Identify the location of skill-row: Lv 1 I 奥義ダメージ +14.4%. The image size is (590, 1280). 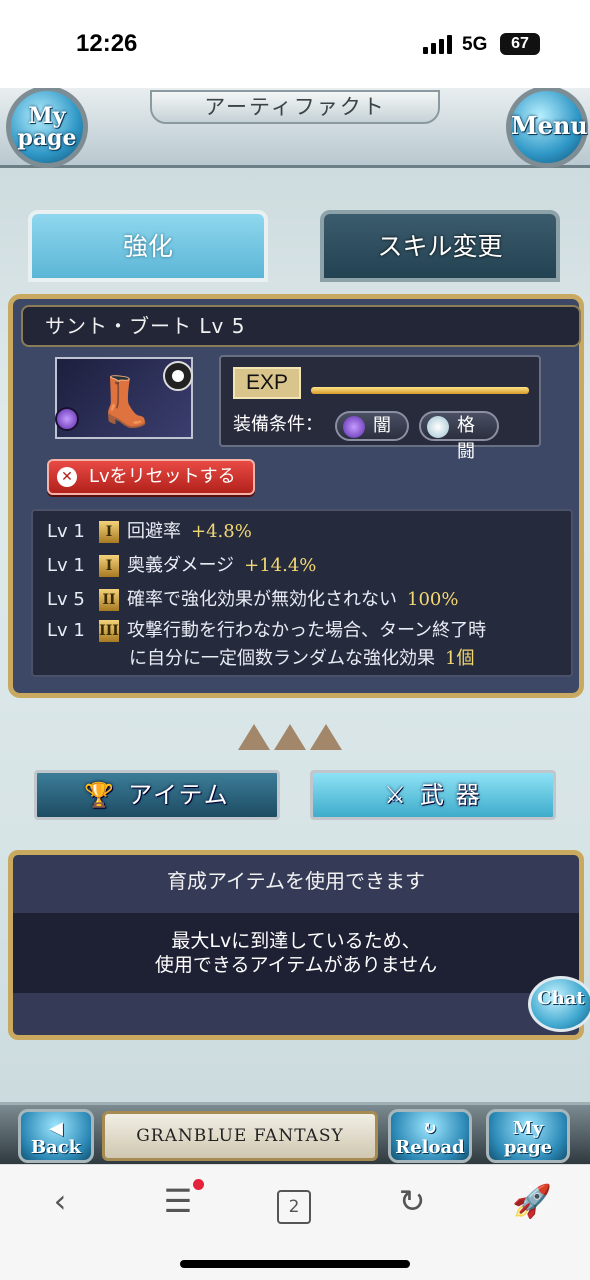
(182, 566).